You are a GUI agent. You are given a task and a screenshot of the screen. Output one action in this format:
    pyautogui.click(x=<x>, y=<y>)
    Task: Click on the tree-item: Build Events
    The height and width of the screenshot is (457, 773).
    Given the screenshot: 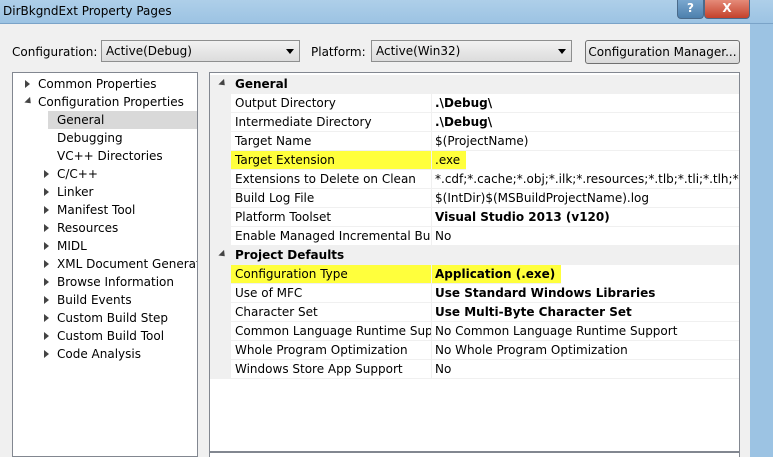 What is the action you would take?
    pyautogui.click(x=105, y=300)
    